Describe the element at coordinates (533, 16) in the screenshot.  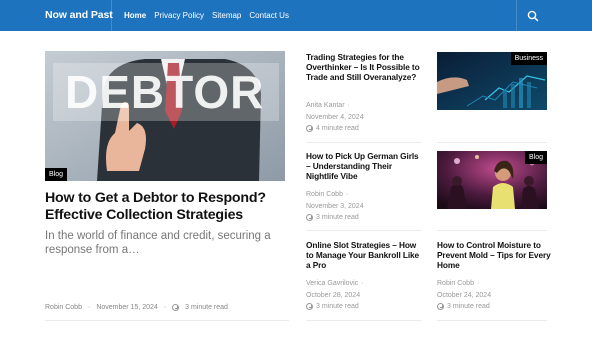
I see `search-icon` at that location.